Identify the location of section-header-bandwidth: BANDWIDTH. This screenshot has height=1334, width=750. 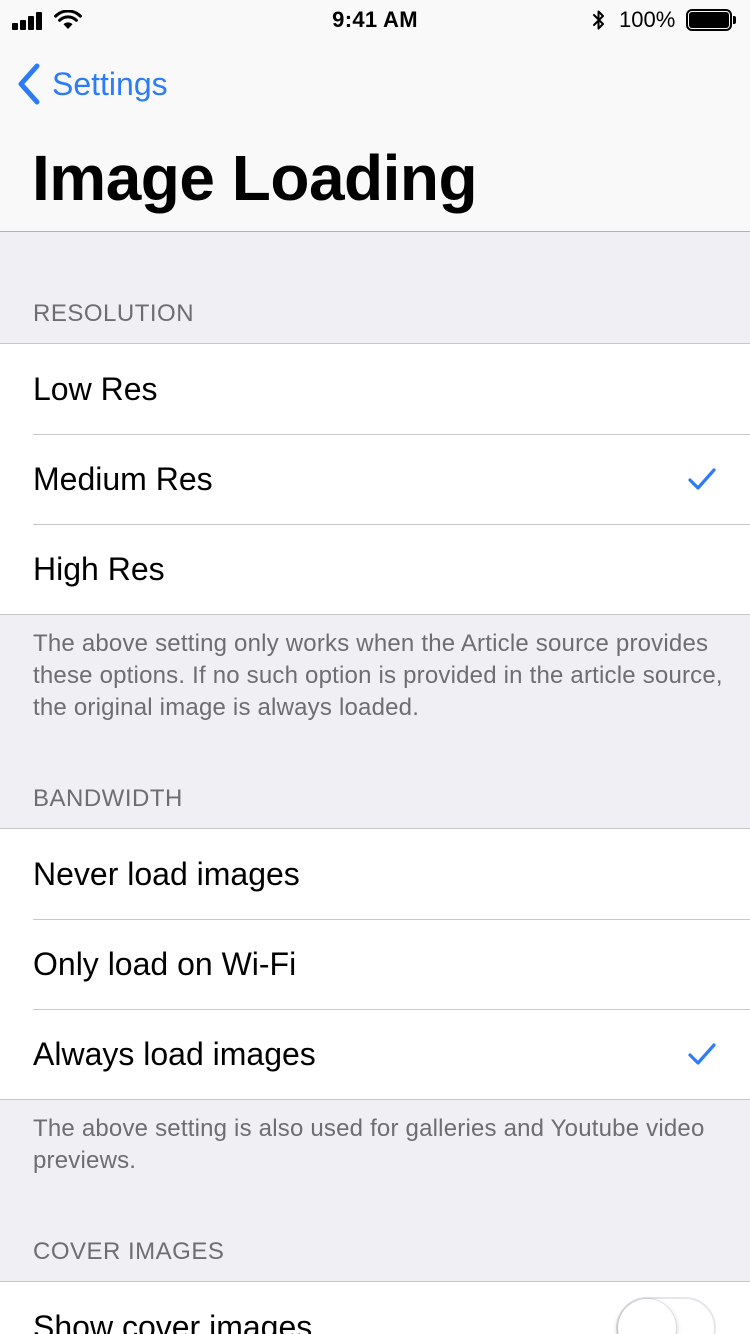
(108, 798).